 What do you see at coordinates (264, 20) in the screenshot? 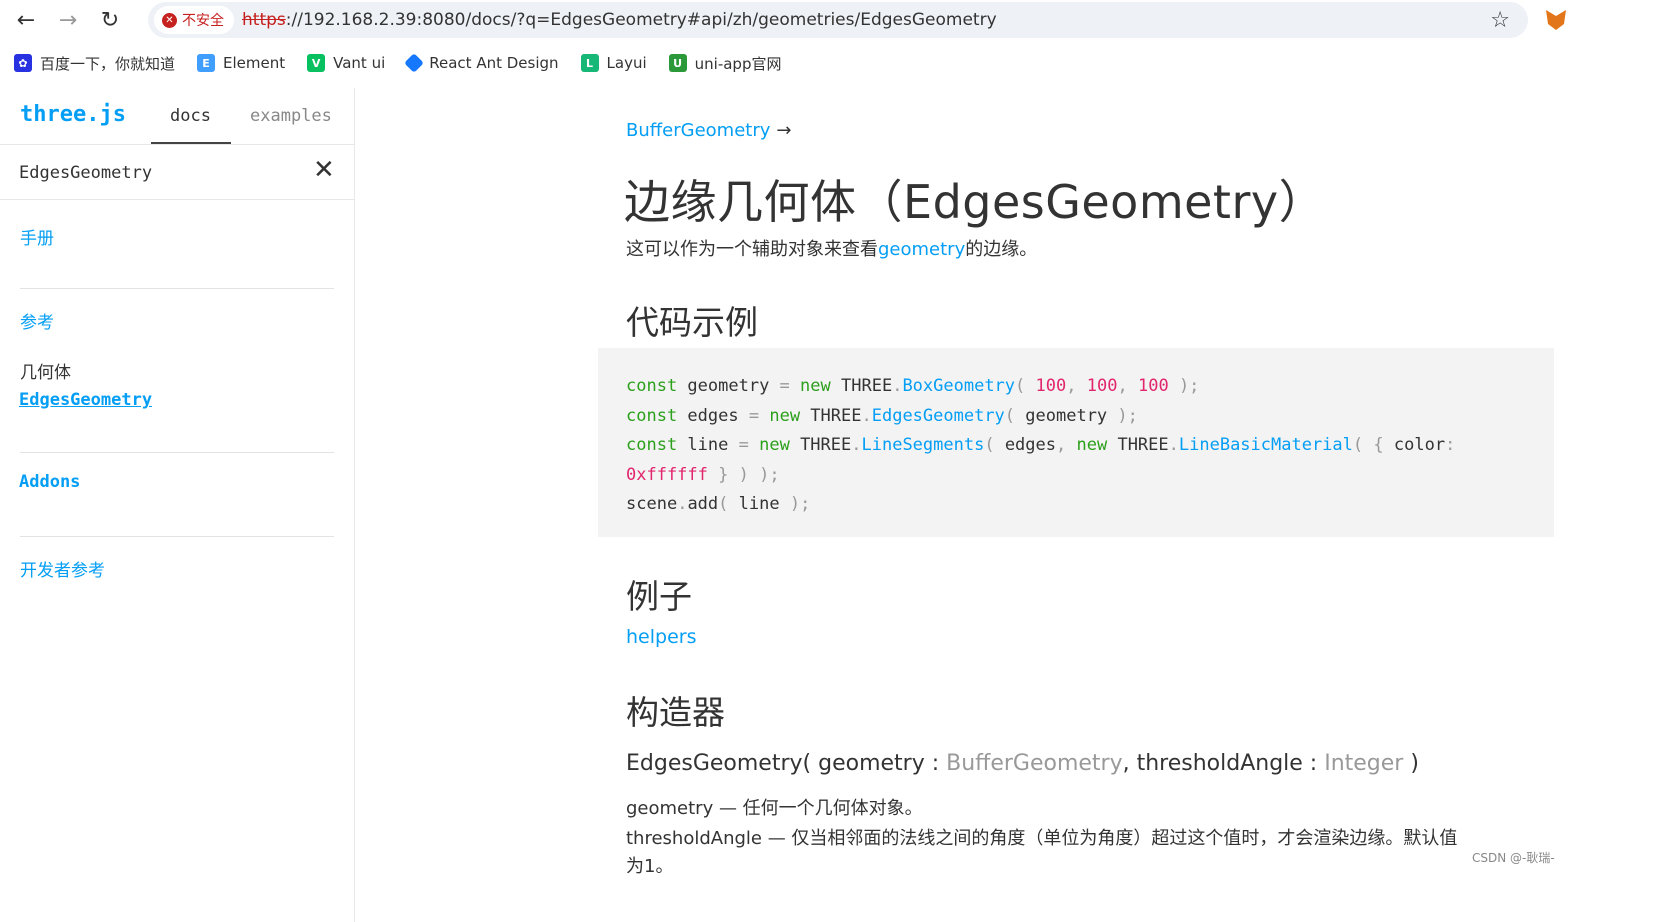
I see `url-scheme: https` at bounding box center [264, 20].